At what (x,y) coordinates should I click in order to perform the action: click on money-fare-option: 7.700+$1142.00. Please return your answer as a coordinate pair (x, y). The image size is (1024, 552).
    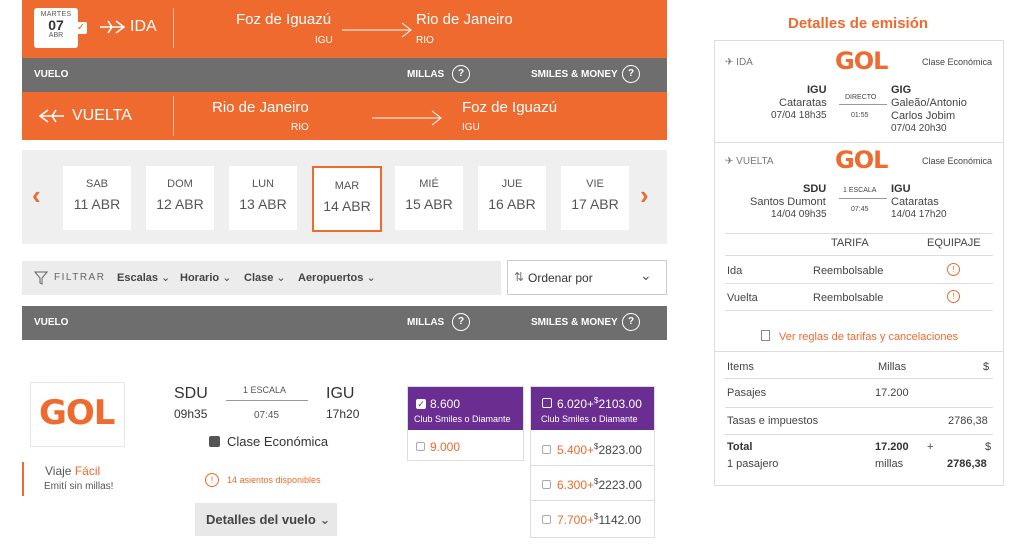
    Looking at the image, I should click on (592, 519).